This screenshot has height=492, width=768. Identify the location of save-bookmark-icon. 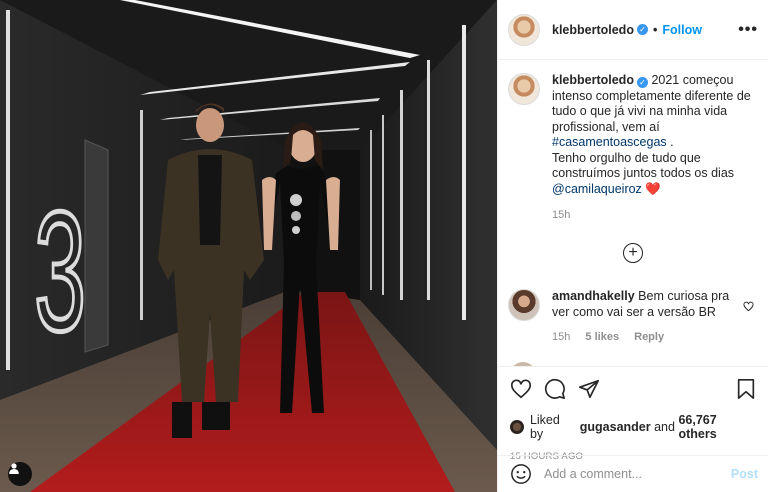
(746, 389).